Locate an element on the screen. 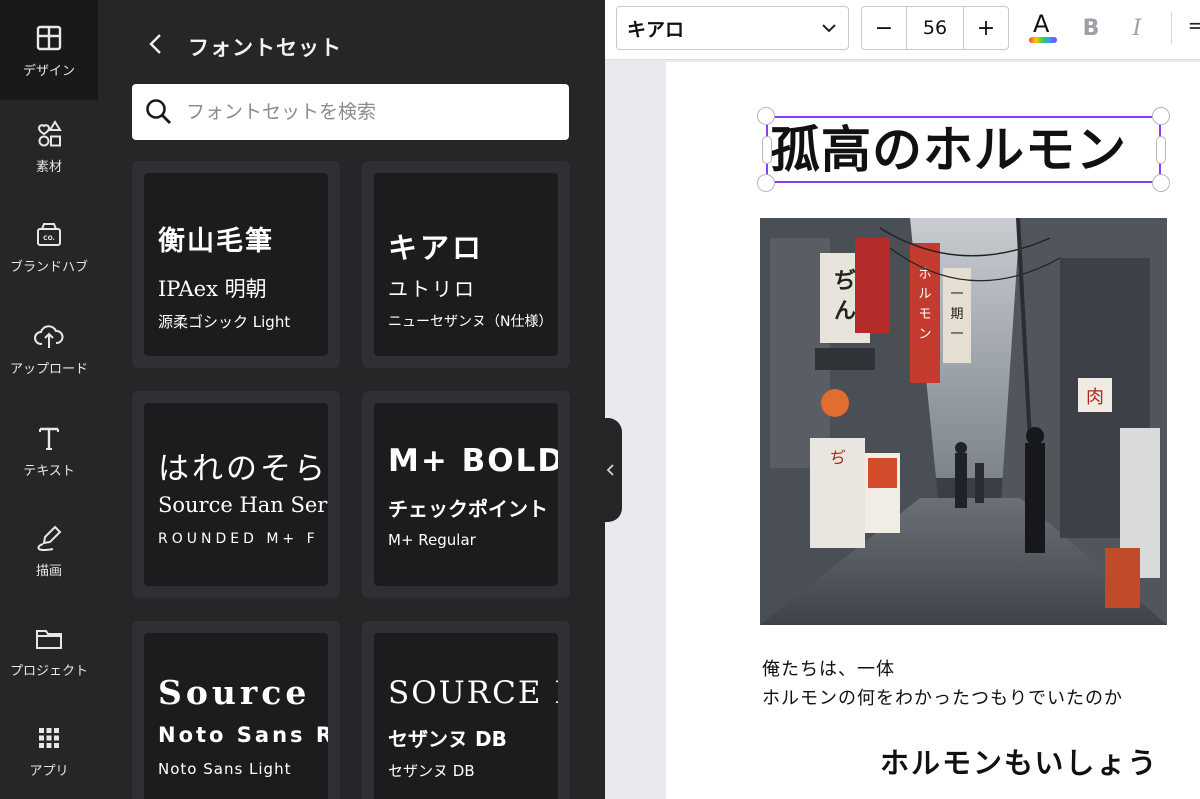 The width and height of the screenshot is (1200, 799). card-subheading-sample: ユトリロ is located at coordinates (432, 289).